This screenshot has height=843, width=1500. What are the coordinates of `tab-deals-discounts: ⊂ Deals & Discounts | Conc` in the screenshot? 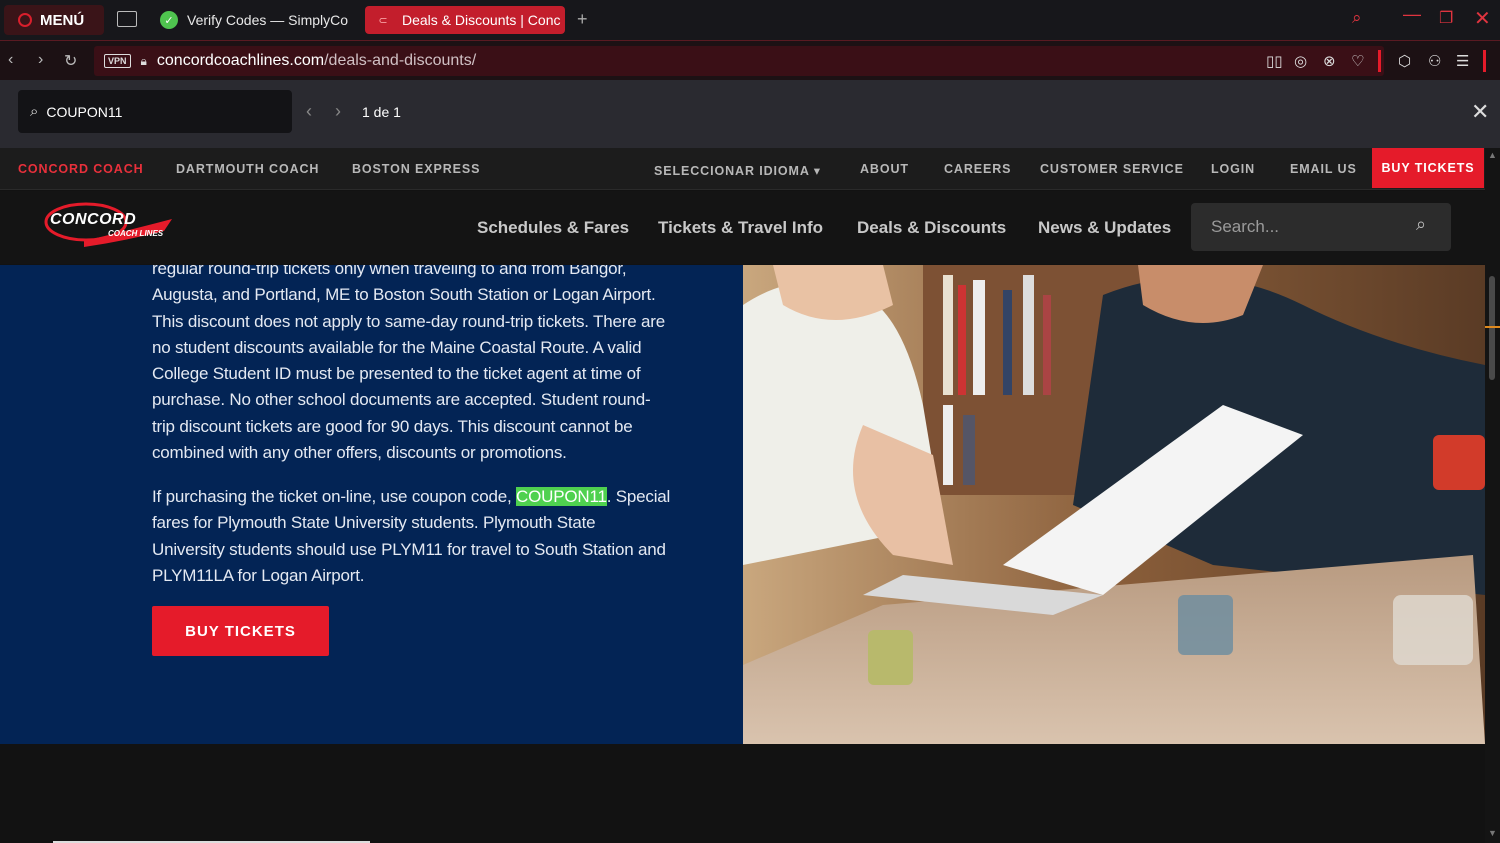 It's located at (465, 20).